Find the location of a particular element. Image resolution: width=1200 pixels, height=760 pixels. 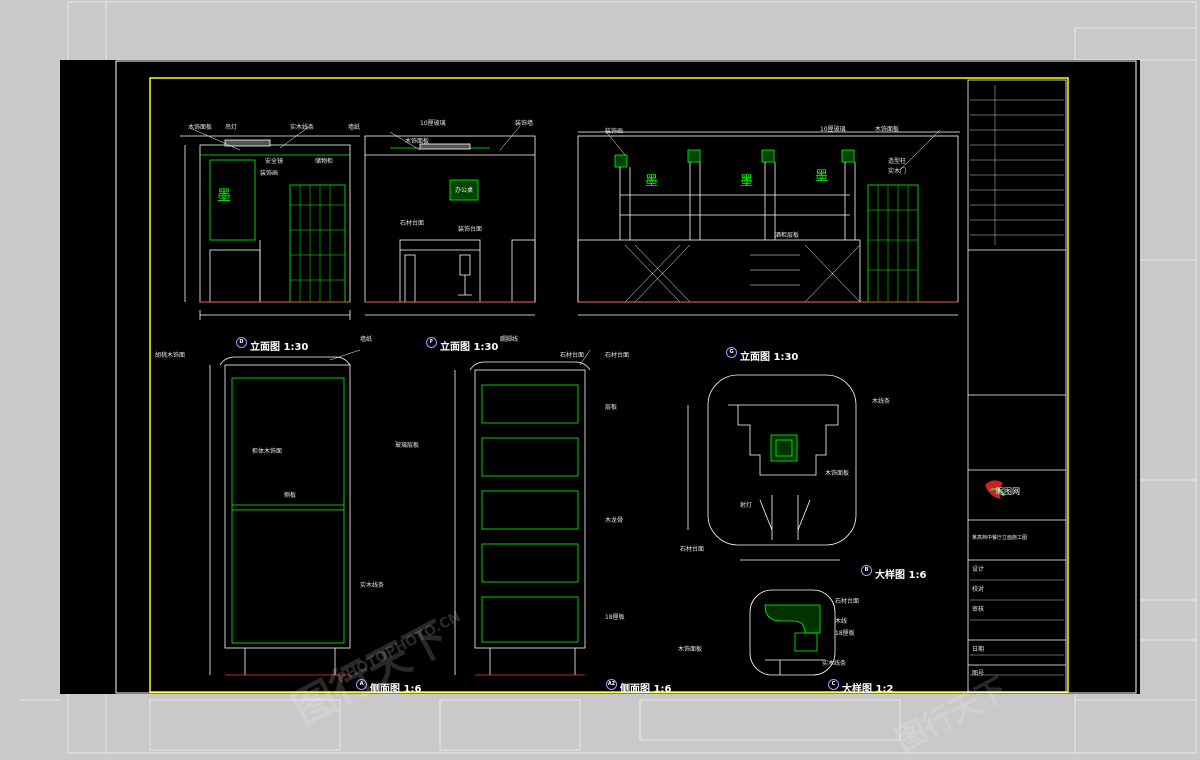

view-title-b: B 大样图 1:6 is located at coordinates (894, 573).